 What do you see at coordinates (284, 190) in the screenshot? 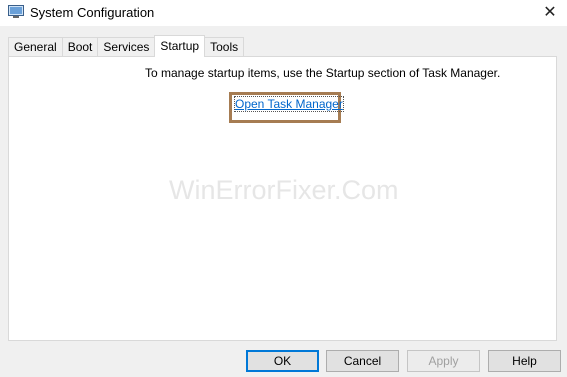
I see `watermark: WinErrorFixer.Com` at bounding box center [284, 190].